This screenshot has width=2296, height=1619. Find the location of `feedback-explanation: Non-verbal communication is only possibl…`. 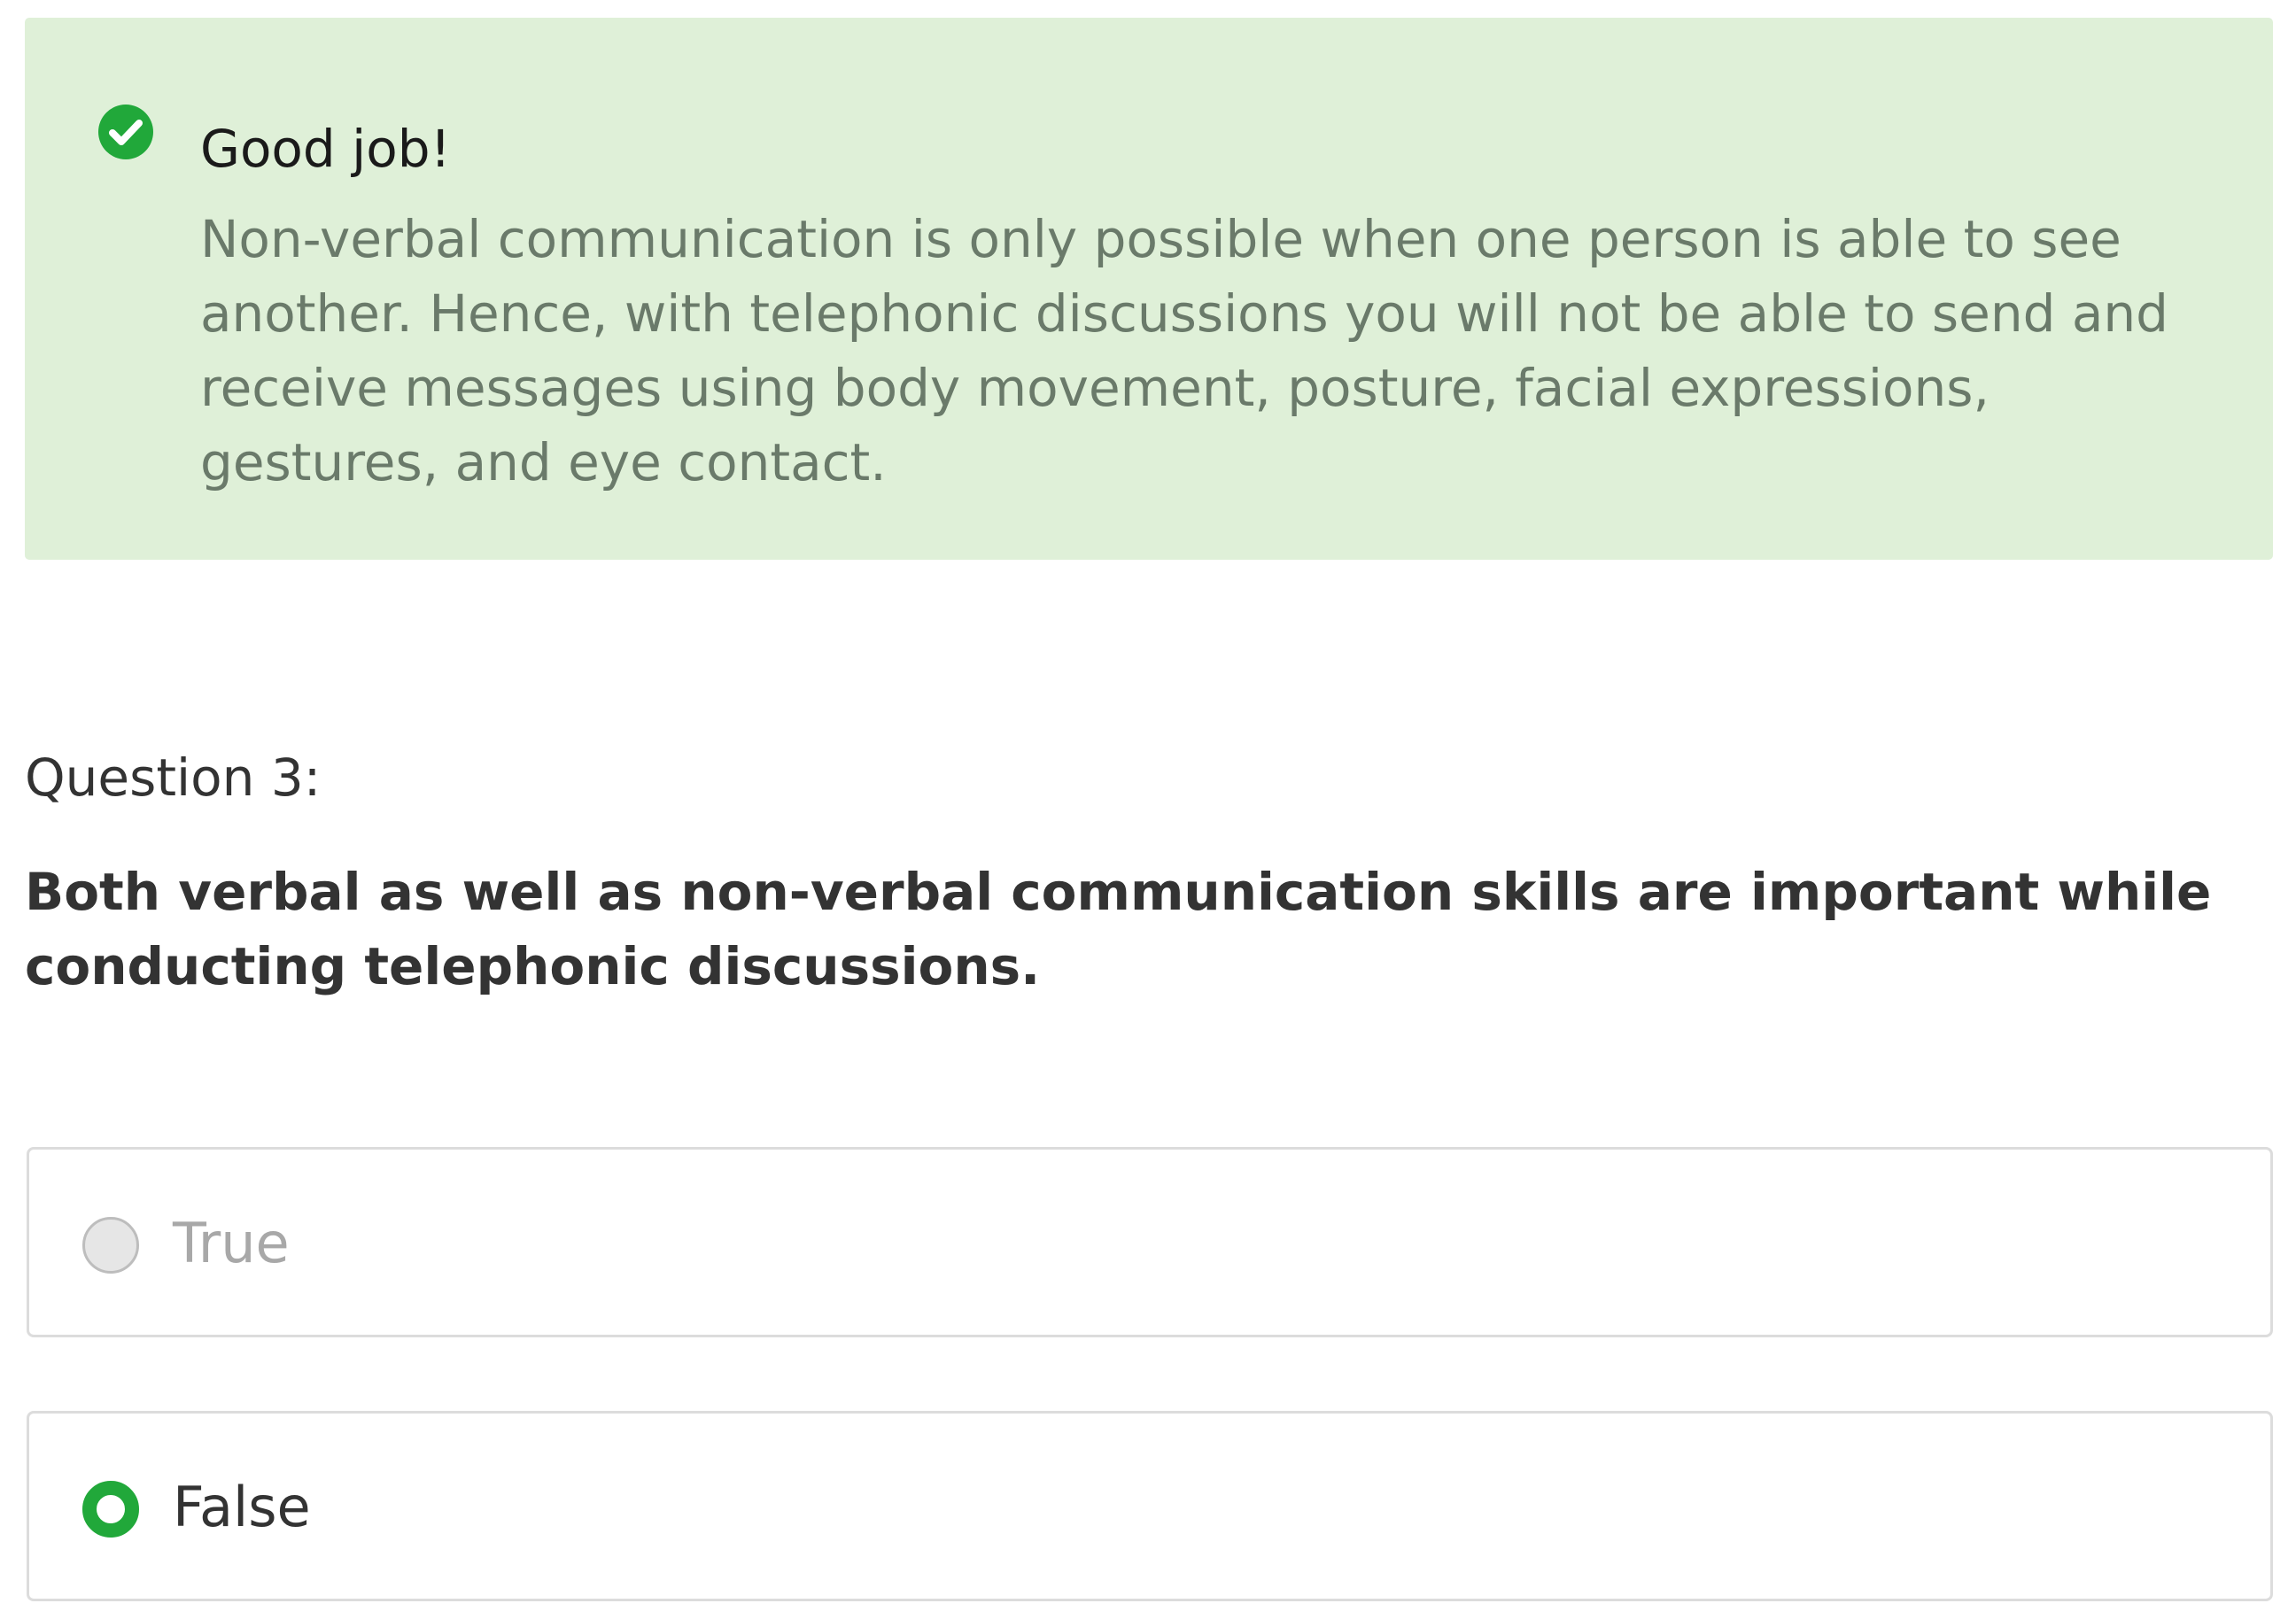

feedback-explanation: Non-verbal communication is only possibl… is located at coordinates (1184, 350).